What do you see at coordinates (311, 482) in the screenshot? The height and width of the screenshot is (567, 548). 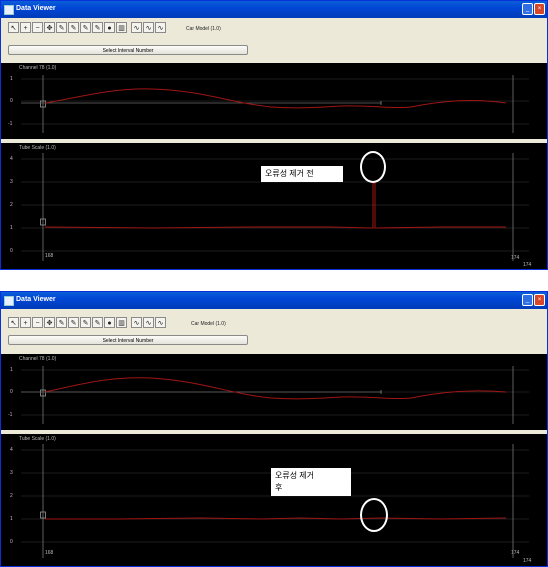 I see `annotation-after-removal: 오류성 제거 후` at bounding box center [311, 482].